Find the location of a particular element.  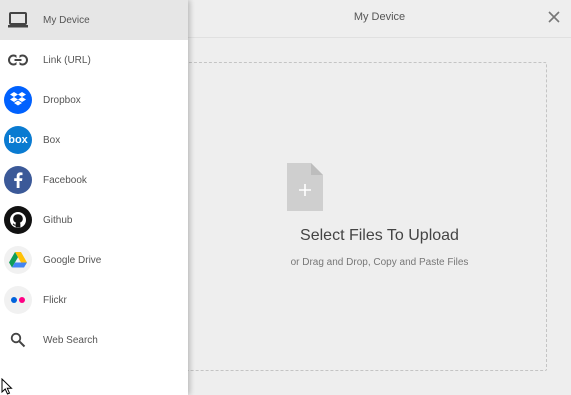

sidebar-item-label: Google Drive is located at coordinates (72, 260).